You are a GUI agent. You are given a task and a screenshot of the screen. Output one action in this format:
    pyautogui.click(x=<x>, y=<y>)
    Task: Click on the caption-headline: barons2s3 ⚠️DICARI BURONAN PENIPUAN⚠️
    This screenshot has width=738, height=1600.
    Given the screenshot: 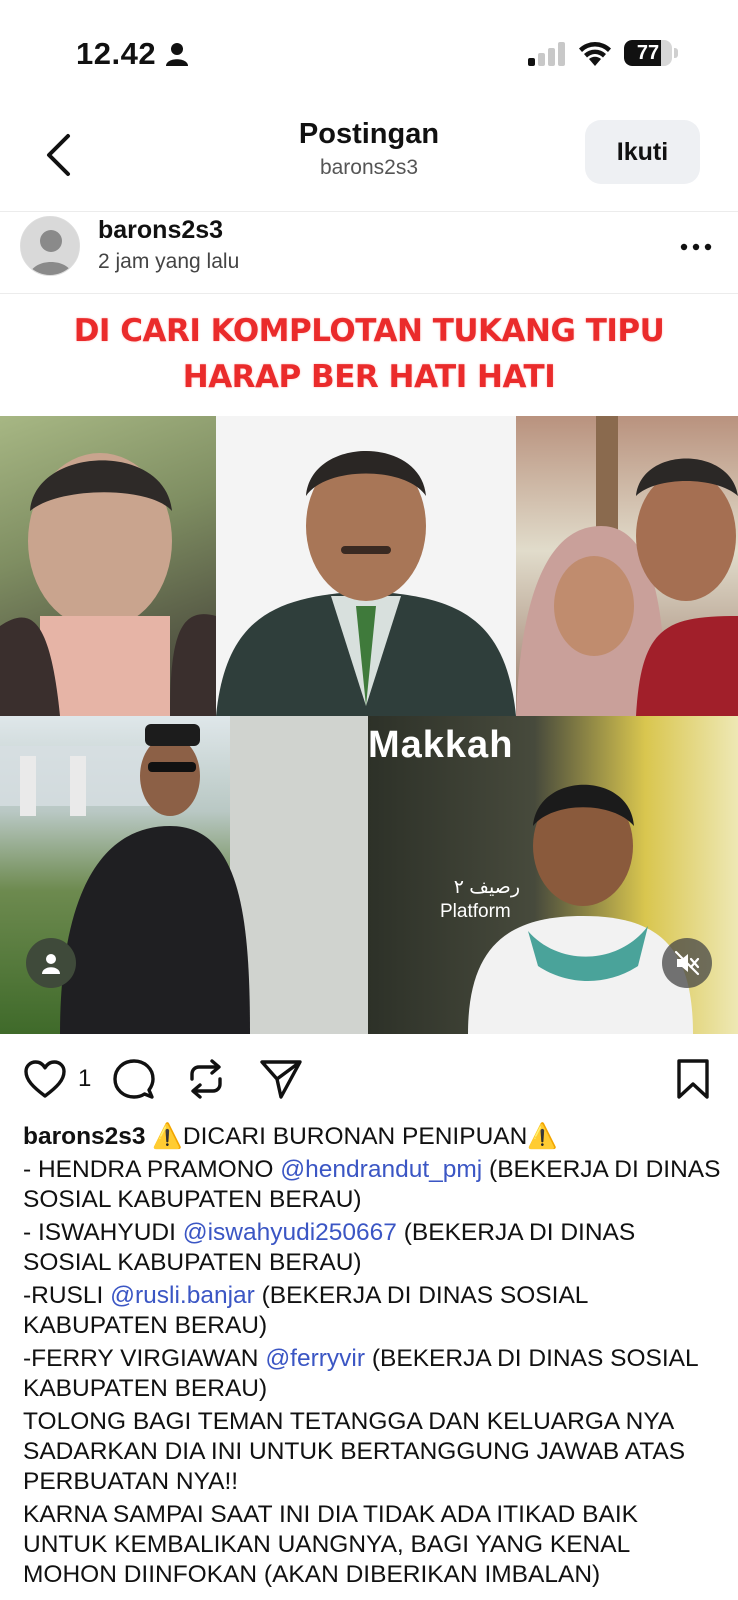 What is the action you would take?
    pyautogui.click(x=373, y=1137)
    